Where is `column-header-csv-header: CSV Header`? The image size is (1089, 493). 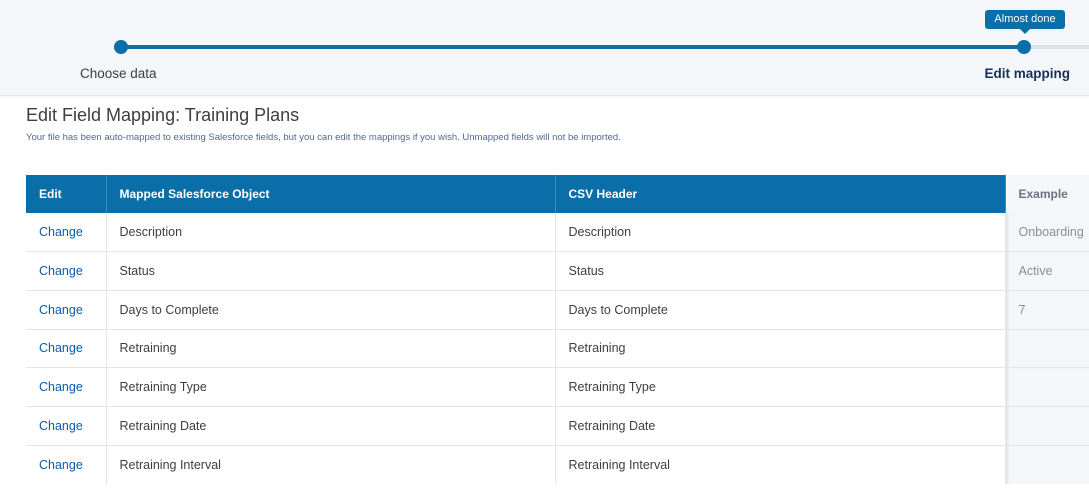
column-header-csv-header: CSV Header is located at coordinates (780, 194).